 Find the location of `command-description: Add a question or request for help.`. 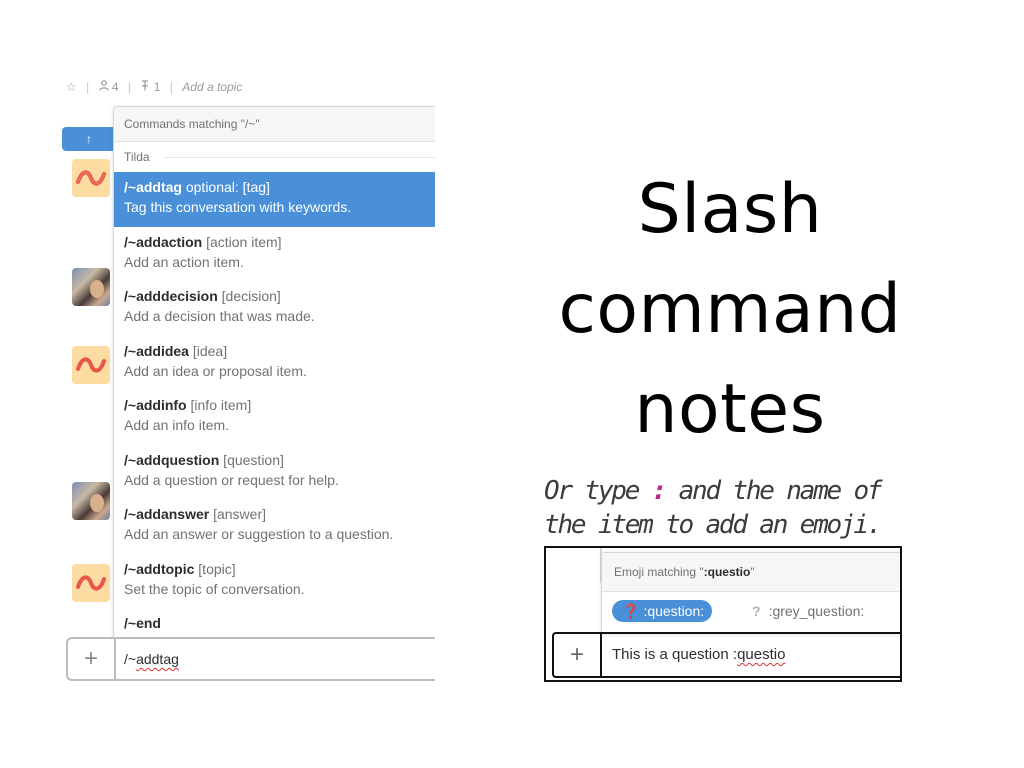

command-description: Add a question or request for help. is located at coordinates (231, 479).